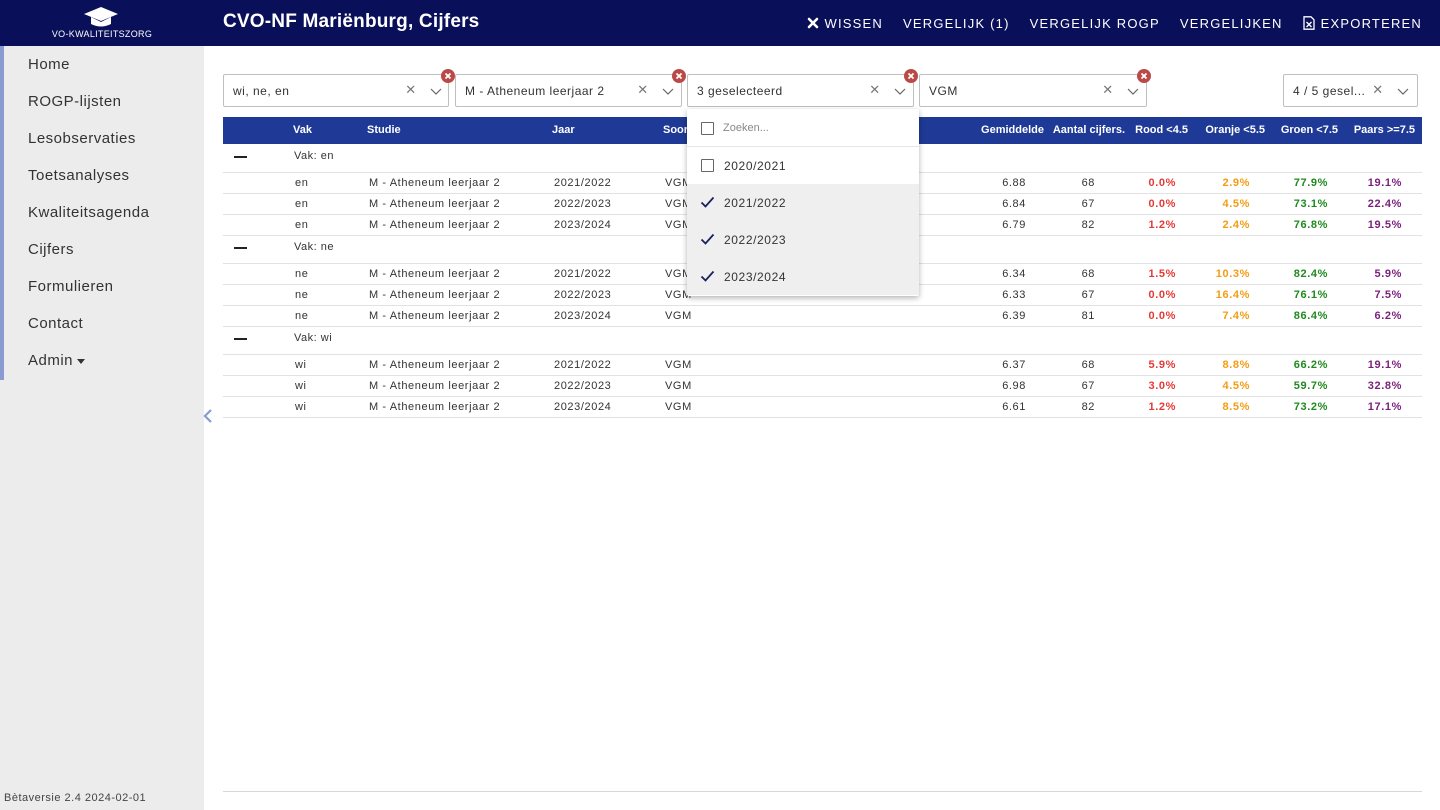 This screenshot has height=810, width=1440. I want to click on cell-vak: en, so click(302, 183).